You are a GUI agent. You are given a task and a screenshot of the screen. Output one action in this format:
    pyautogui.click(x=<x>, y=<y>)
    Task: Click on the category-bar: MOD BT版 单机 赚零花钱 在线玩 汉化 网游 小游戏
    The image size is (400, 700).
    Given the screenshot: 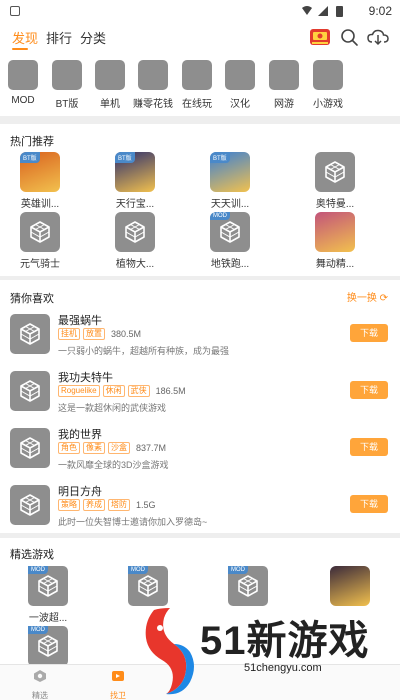 What is the action you would take?
    pyautogui.click(x=200, y=84)
    